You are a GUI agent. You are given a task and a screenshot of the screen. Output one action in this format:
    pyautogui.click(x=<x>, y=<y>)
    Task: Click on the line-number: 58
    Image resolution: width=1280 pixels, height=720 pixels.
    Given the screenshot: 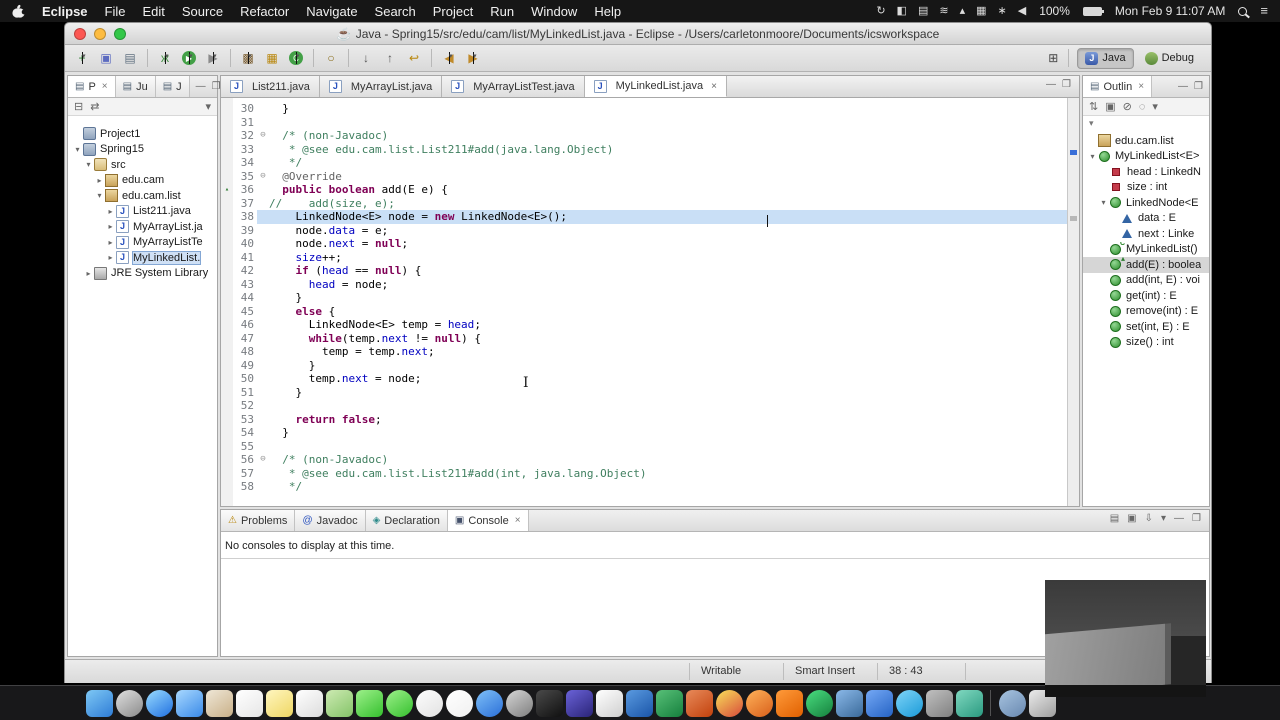 What is the action you would take?
    pyautogui.click(x=245, y=487)
    